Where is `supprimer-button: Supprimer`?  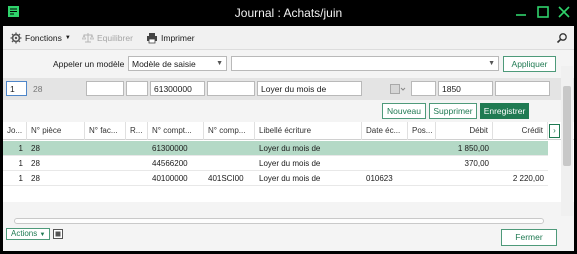
supprimer-button: Supprimer is located at coordinates (453, 111).